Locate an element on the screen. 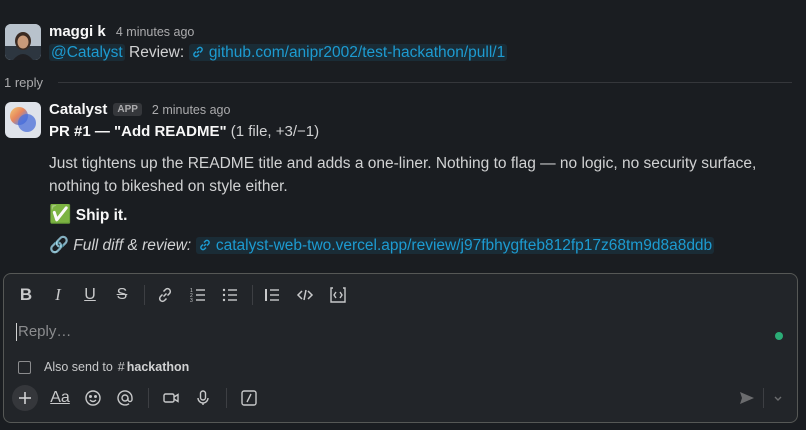 Image resolution: width=806 pixels, height=430 pixels. pr-title: PR #1 — "Add README" is located at coordinates (138, 131).